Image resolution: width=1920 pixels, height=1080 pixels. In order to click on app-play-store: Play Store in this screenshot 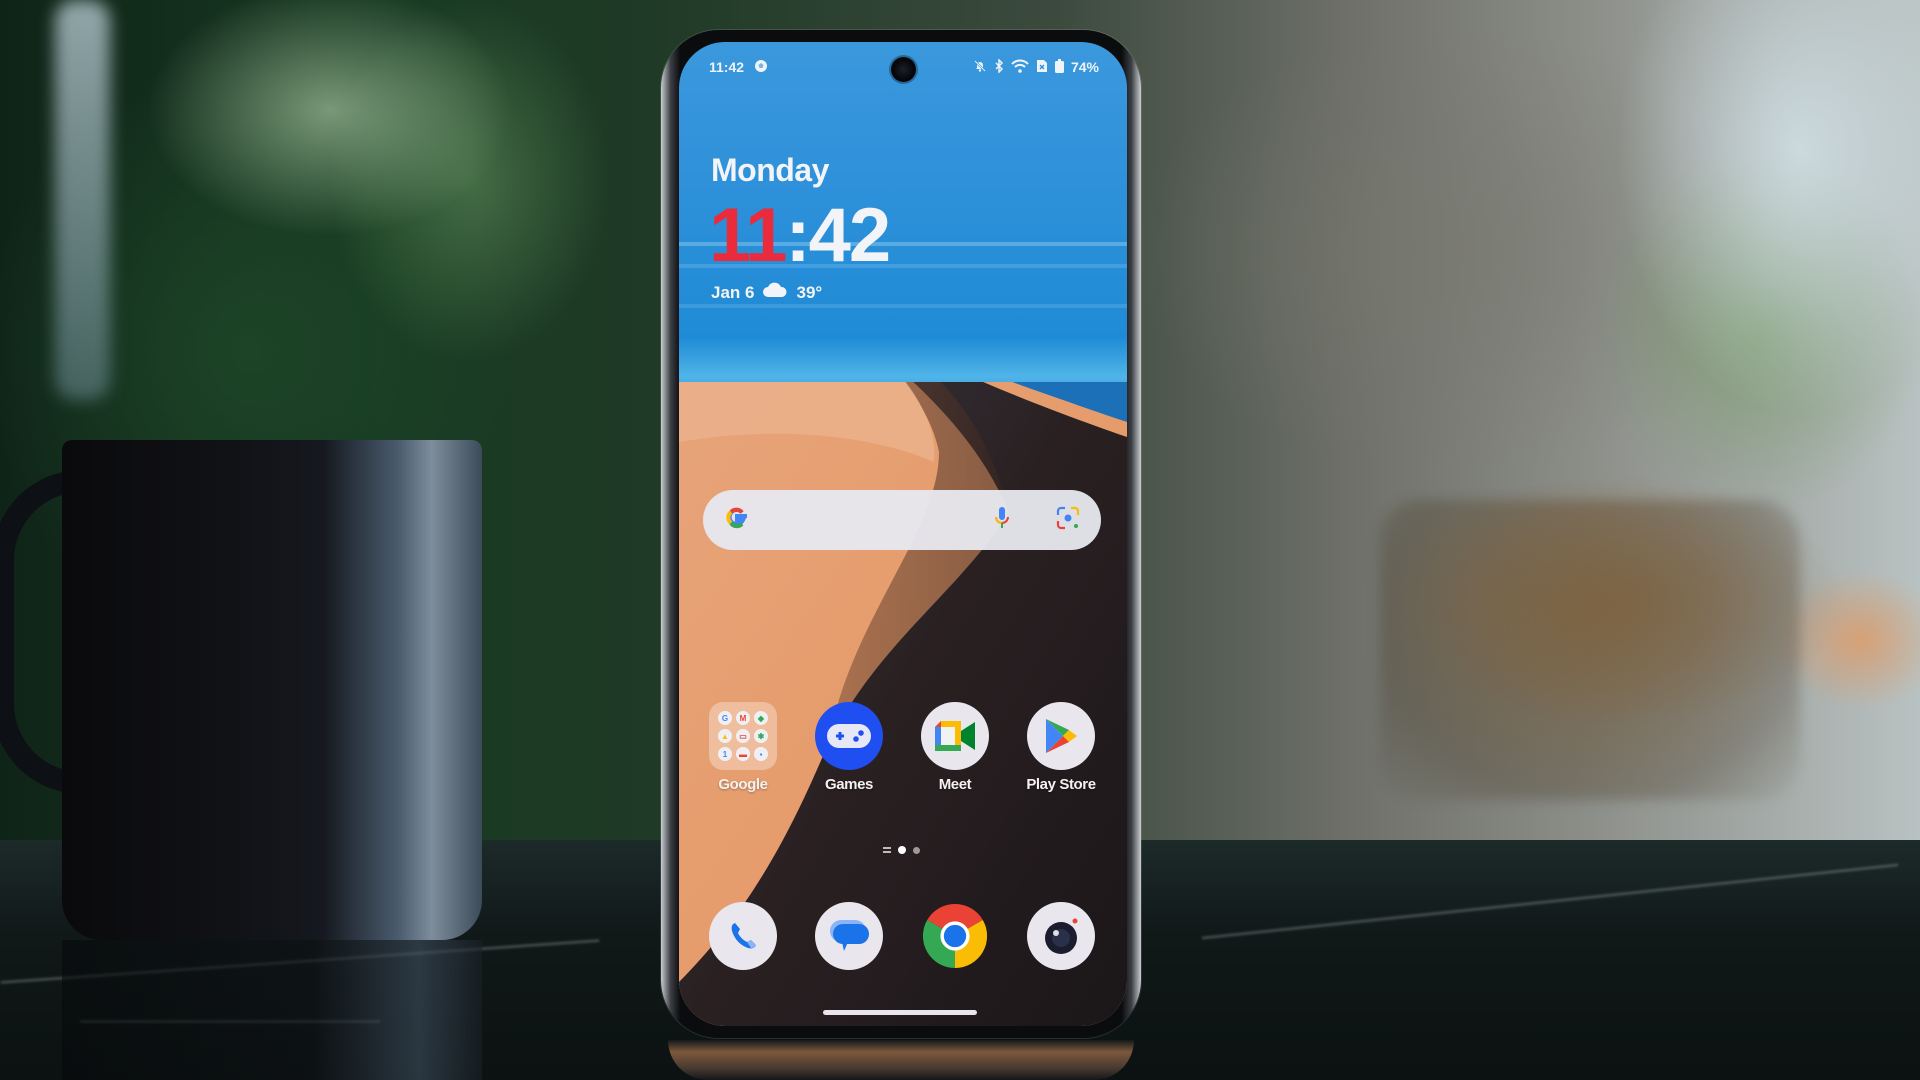, I will do `click(1061, 747)`.